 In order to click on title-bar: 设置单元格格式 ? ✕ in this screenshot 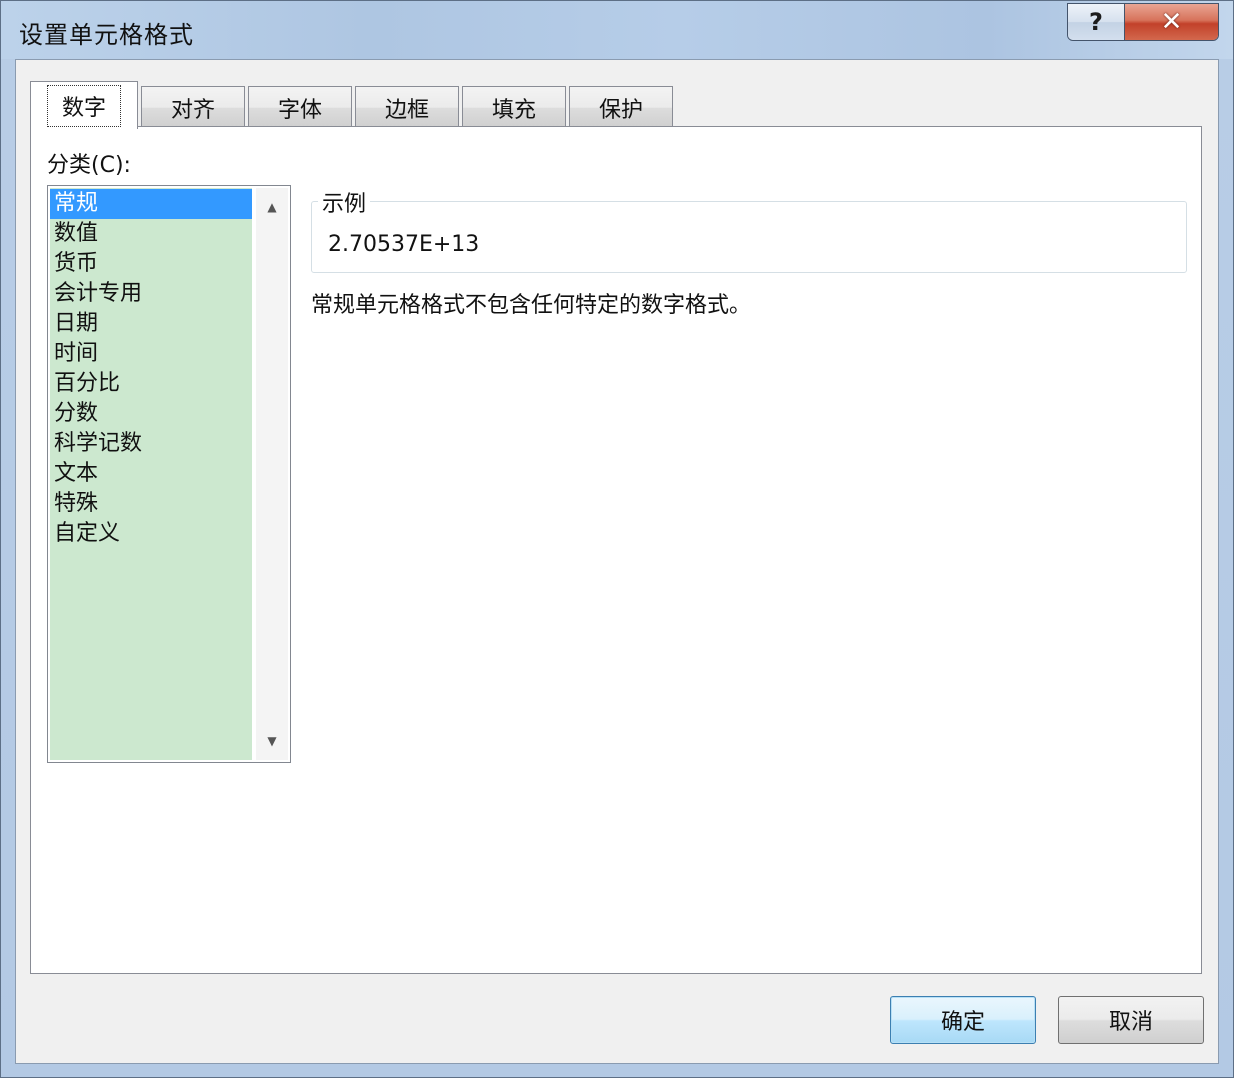, I will do `click(617, 30)`.